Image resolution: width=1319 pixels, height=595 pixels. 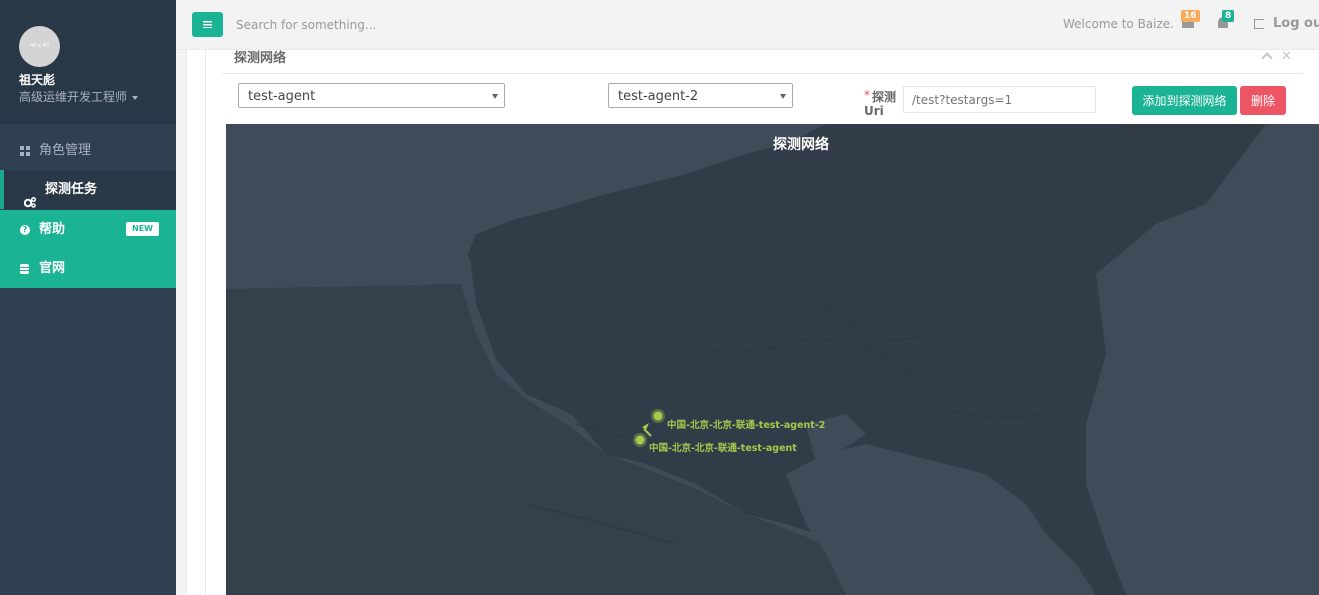 I want to click on sidebar-item-label: 帮助, so click(x=52, y=229).